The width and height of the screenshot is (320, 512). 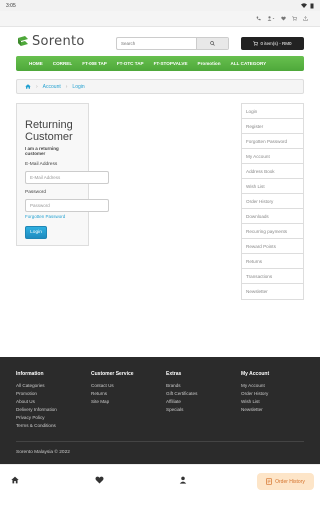 What do you see at coordinates (290, 481) in the screenshot?
I see `order-history-label: Order History` at bounding box center [290, 481].